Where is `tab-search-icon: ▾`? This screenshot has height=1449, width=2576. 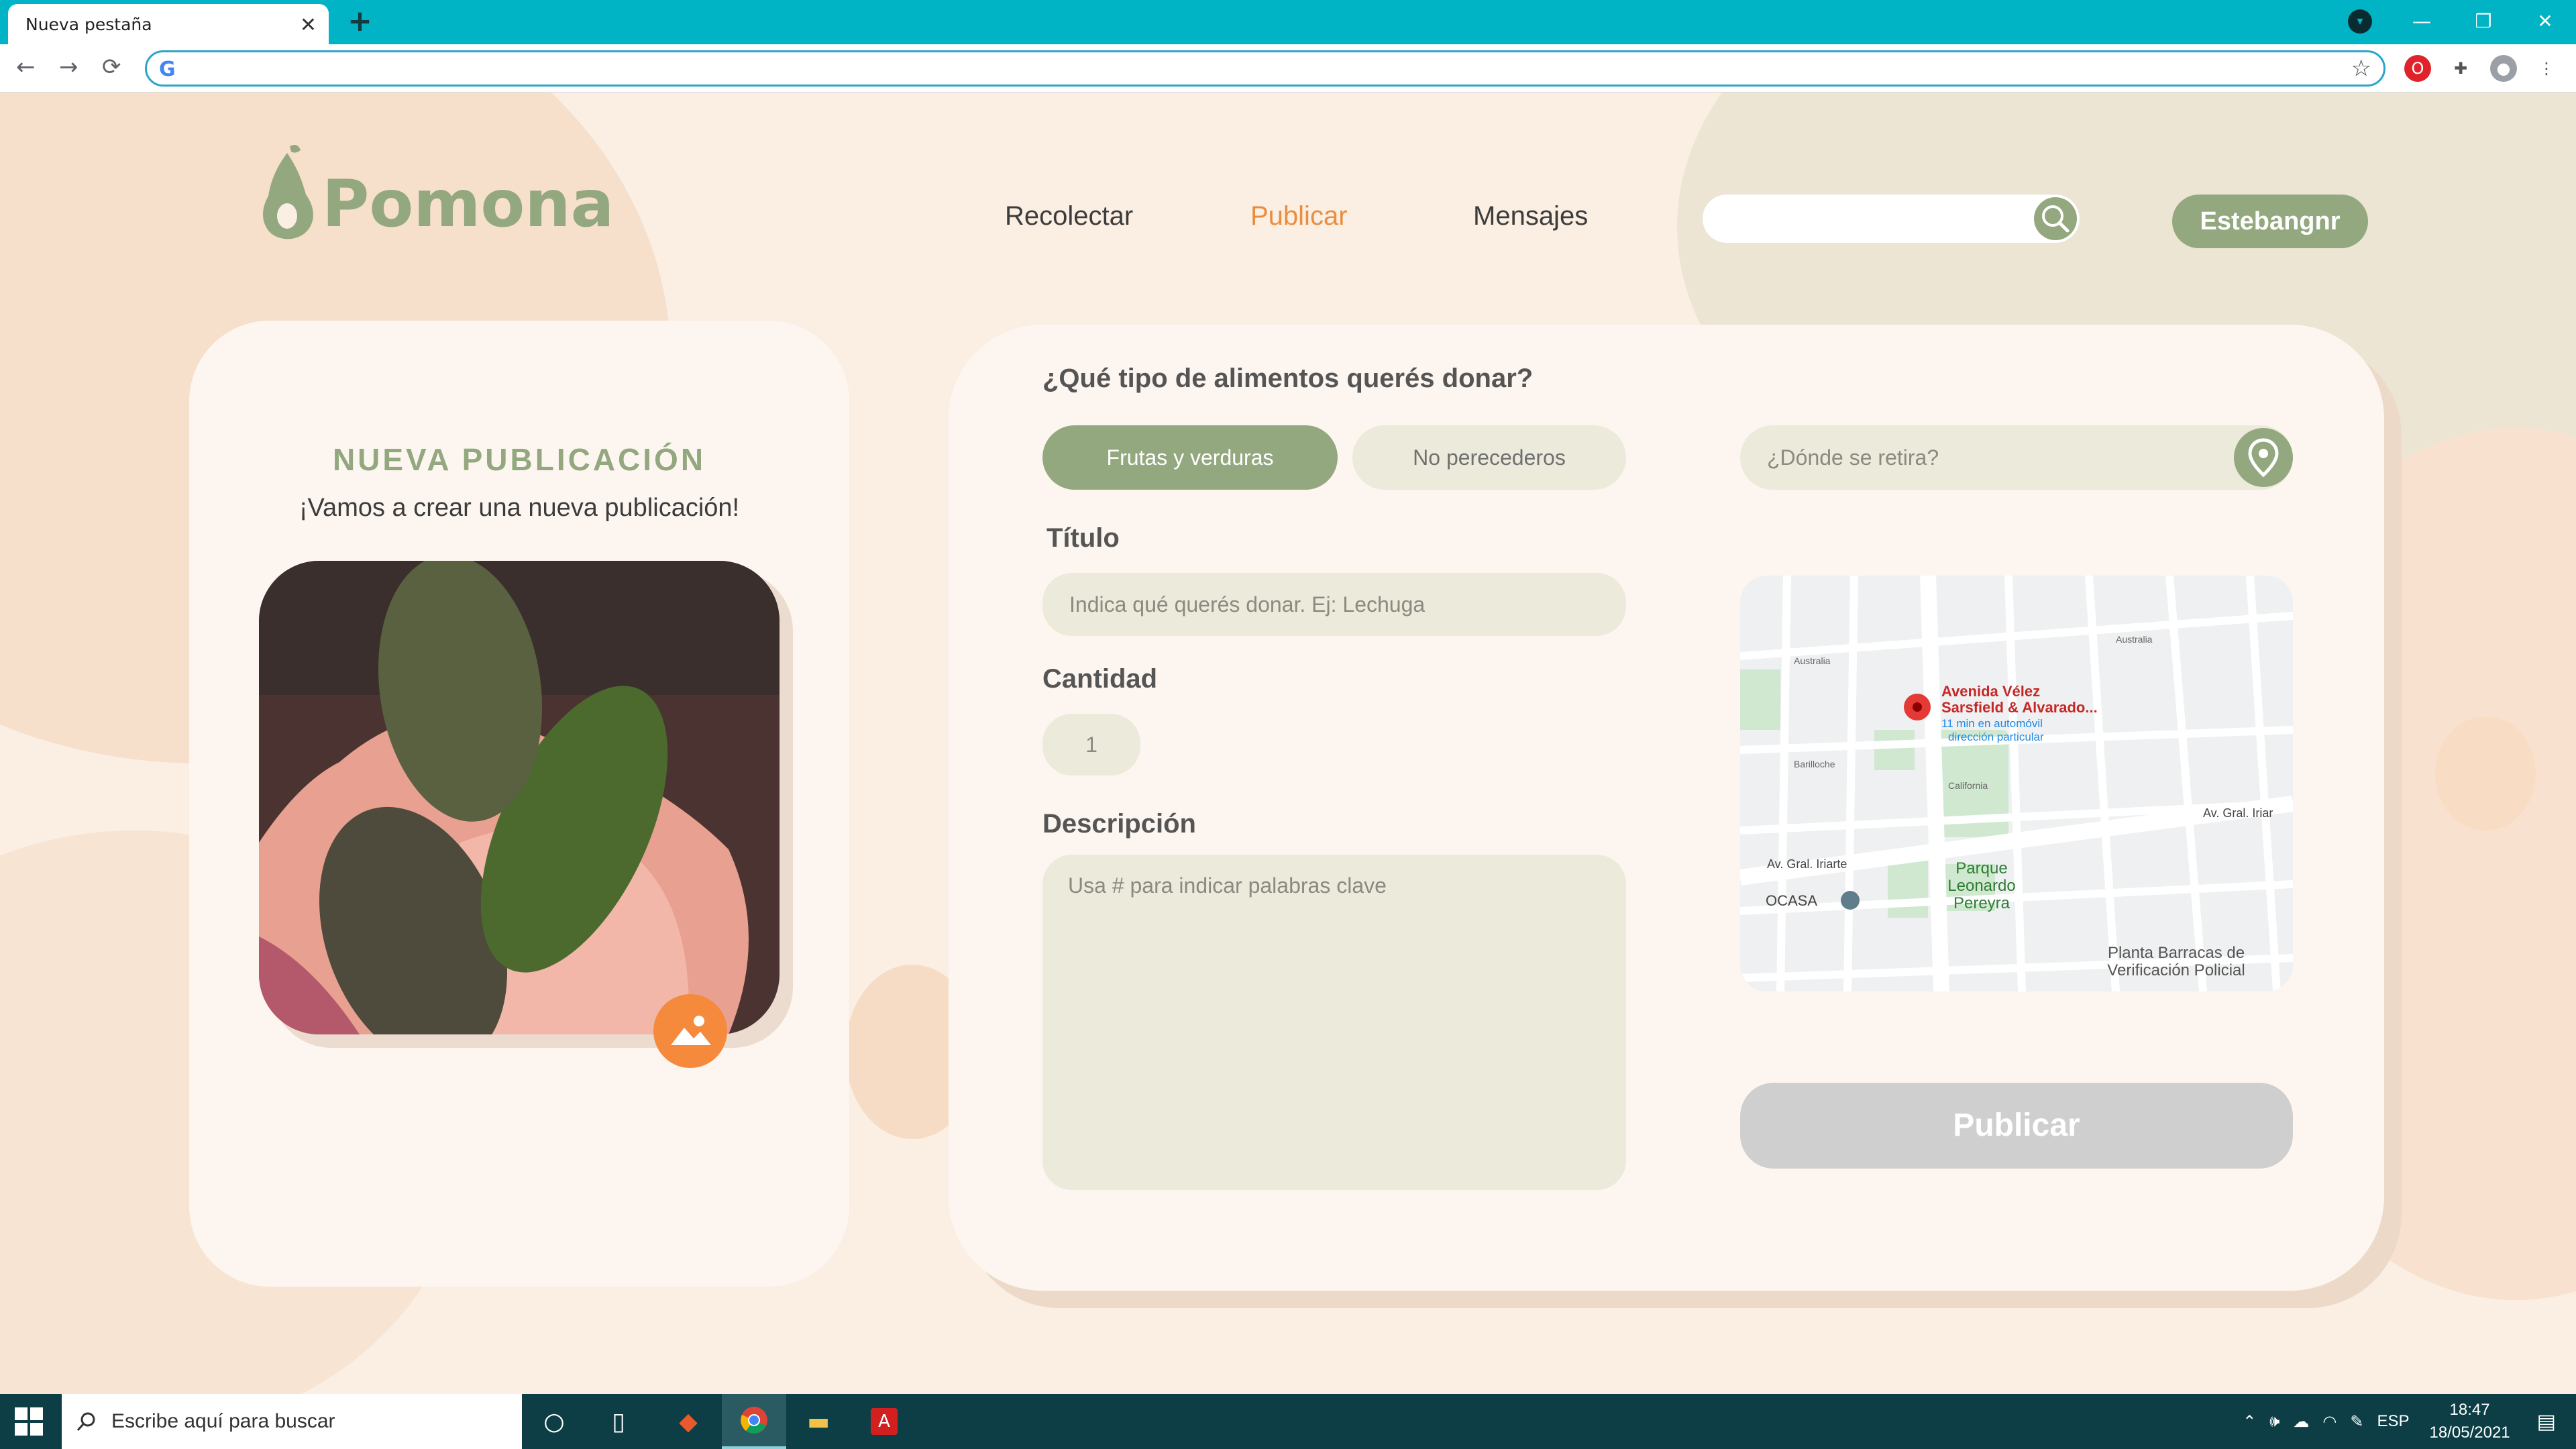
tab-search-icon: ▾ is located at coordinates (2360, 21).